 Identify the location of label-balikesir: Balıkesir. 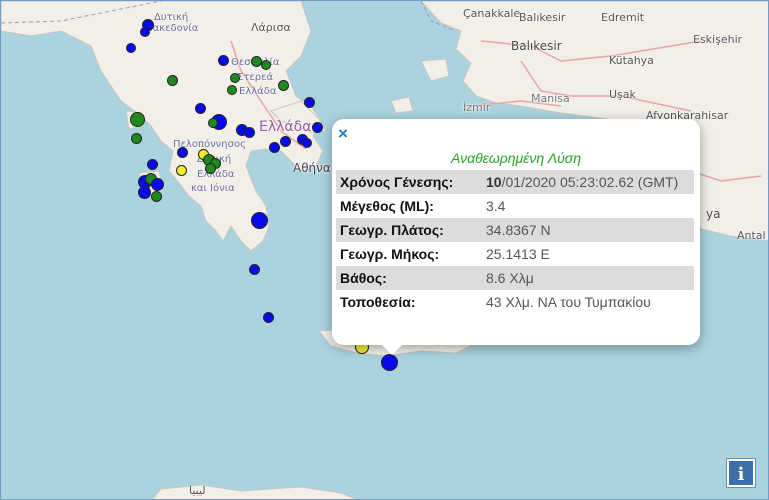
(536, 46).